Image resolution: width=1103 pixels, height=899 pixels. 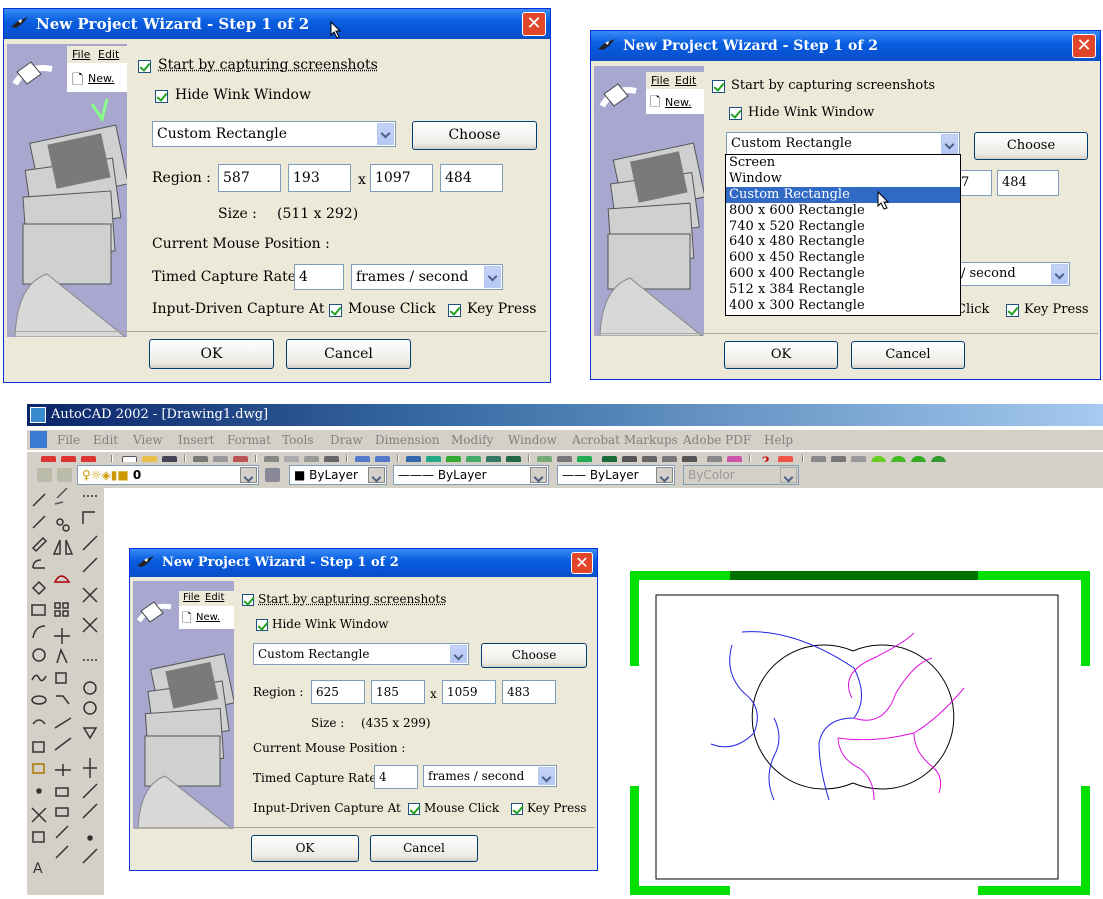 What do you see at coordinates (407, 440) in the screenshot?
I see `menu-dimension: Dimension` at bounding box center [407, 440].